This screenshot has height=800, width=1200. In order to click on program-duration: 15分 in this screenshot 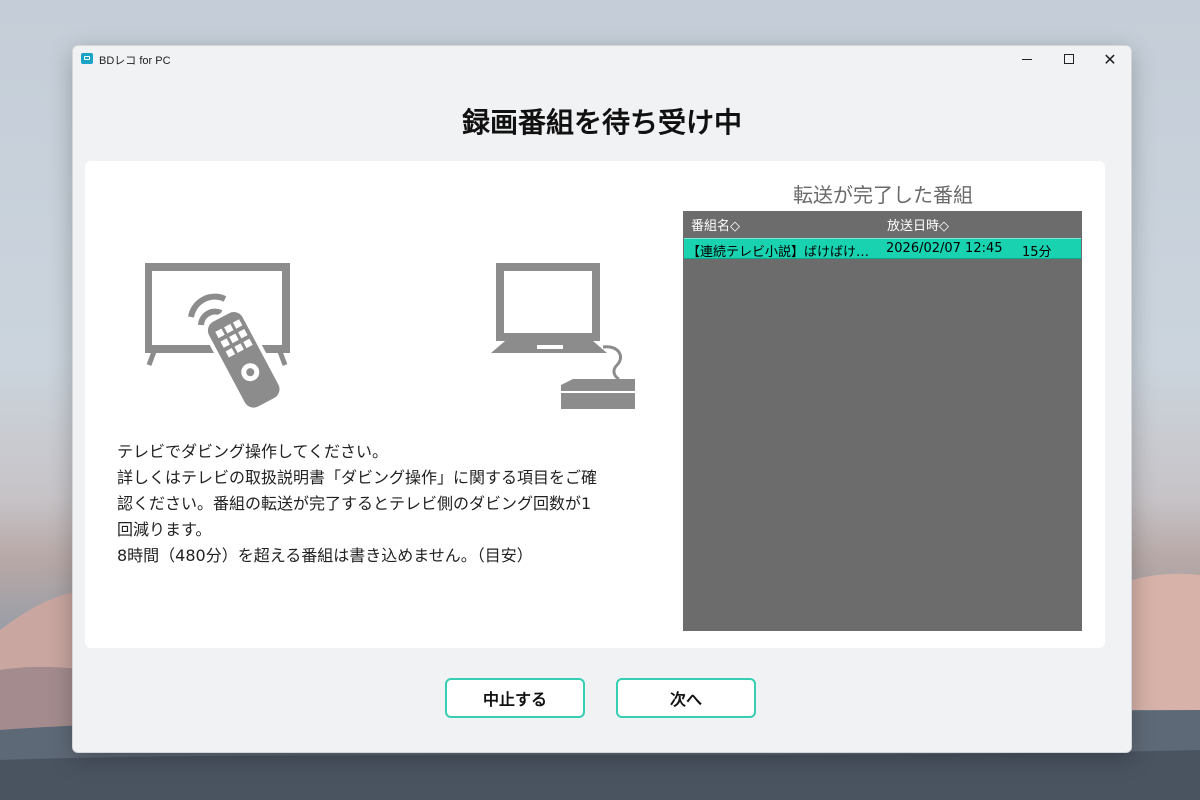, I will do `click(1037, 252)`.